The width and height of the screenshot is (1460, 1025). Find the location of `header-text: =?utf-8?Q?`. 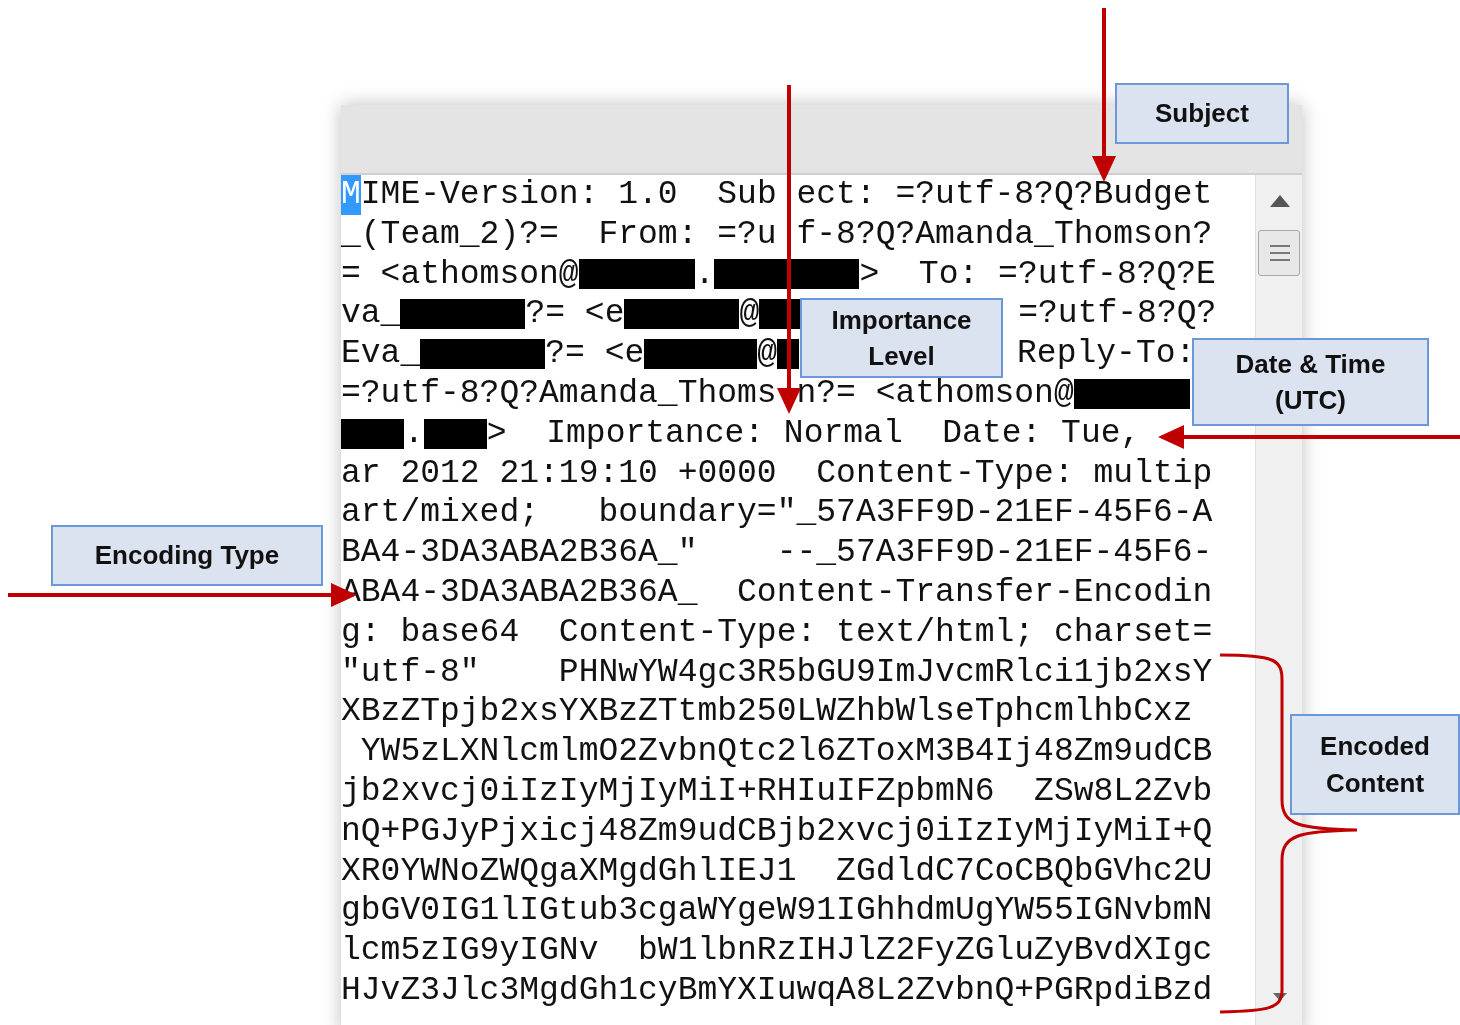

header-text: =?utf-8?Q? is located at coordinates (1117, 314).